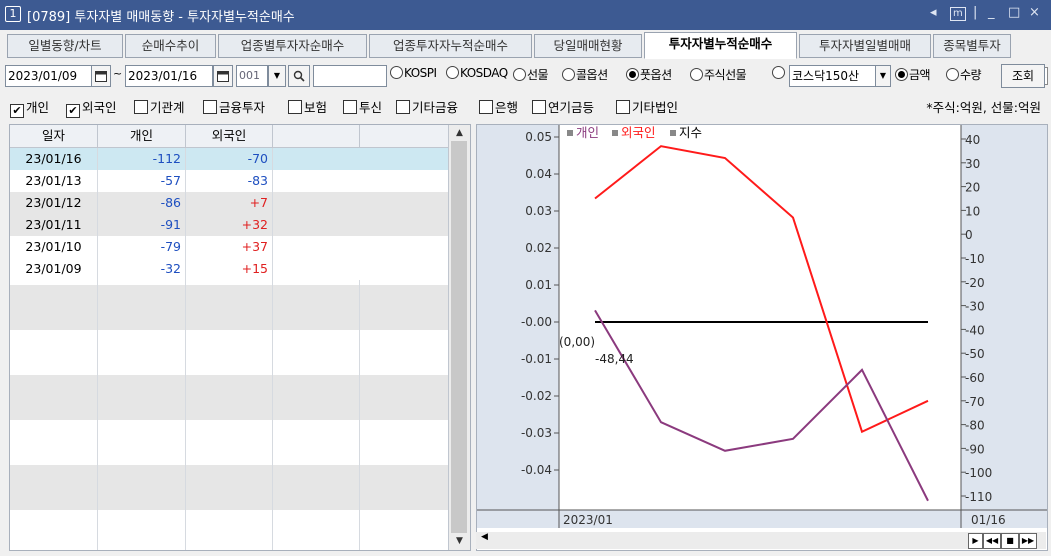 The height and width of the screenshot is (556, 1051). I want to click on stop-icon: ■, so click(1010, 541).